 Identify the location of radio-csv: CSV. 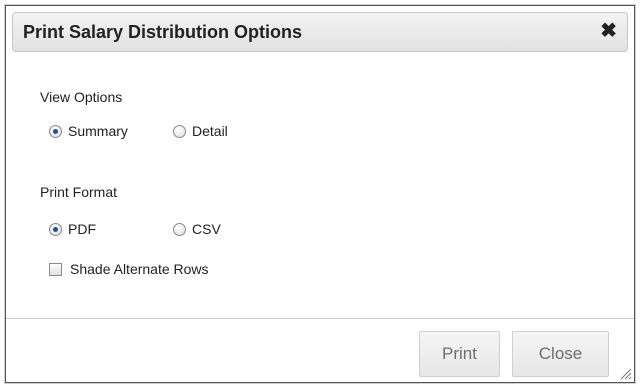
(197, 229).